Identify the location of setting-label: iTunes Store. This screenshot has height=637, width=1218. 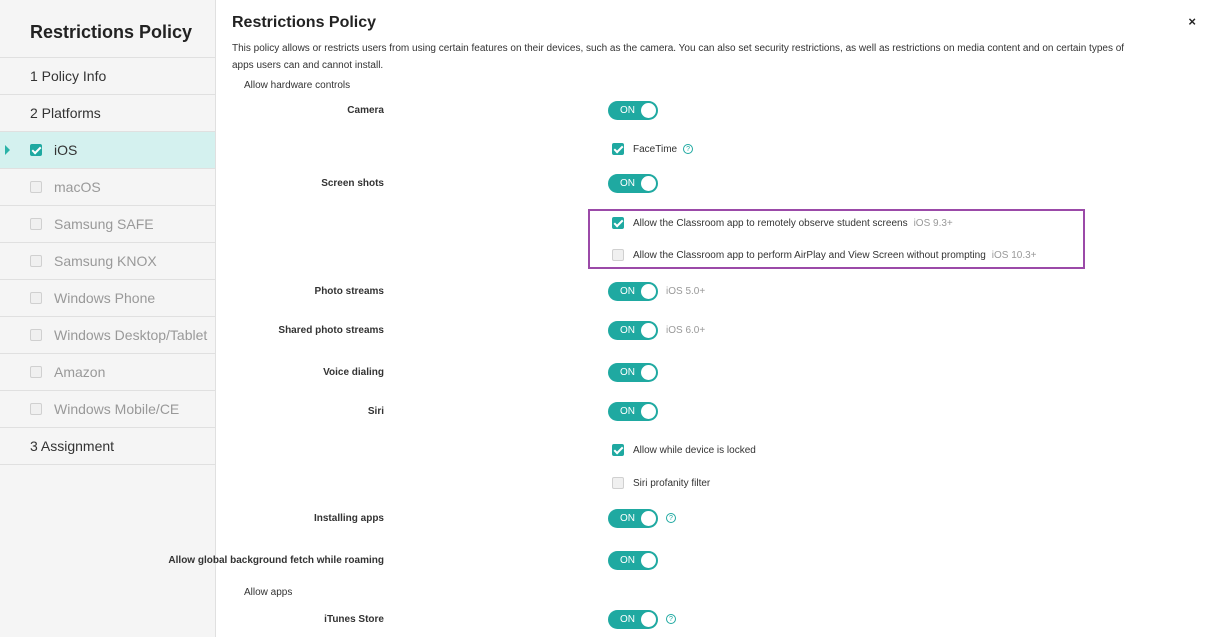
(354, 619).